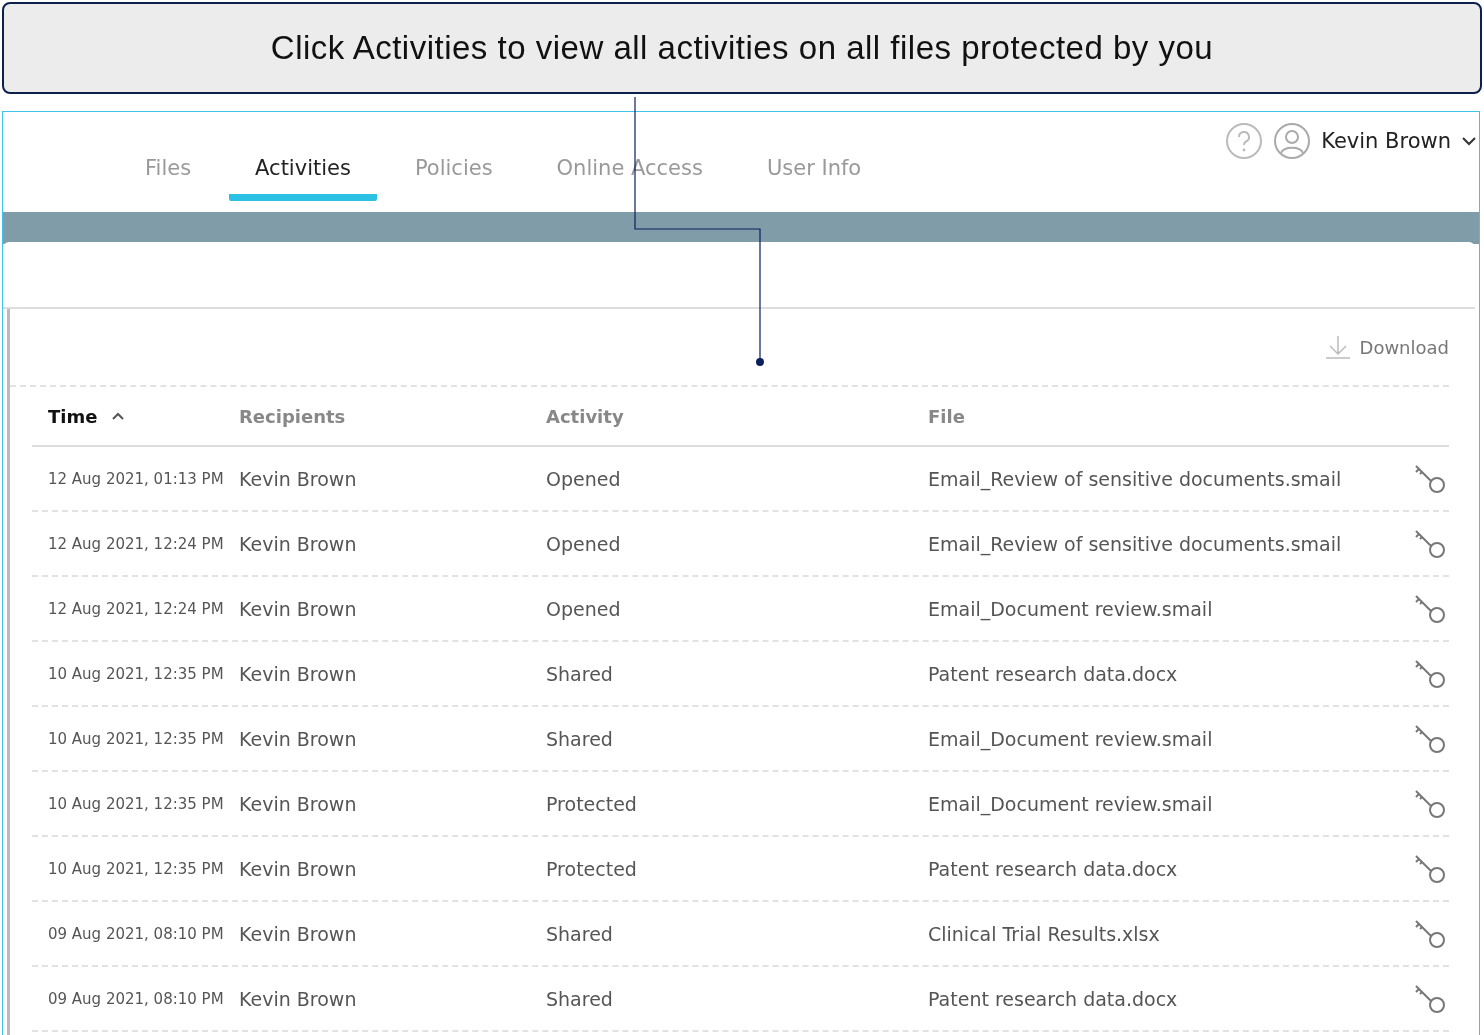  Describe the element at coordinates (118, 416) in the screenshot. I see `caret-up-icon` at that location.